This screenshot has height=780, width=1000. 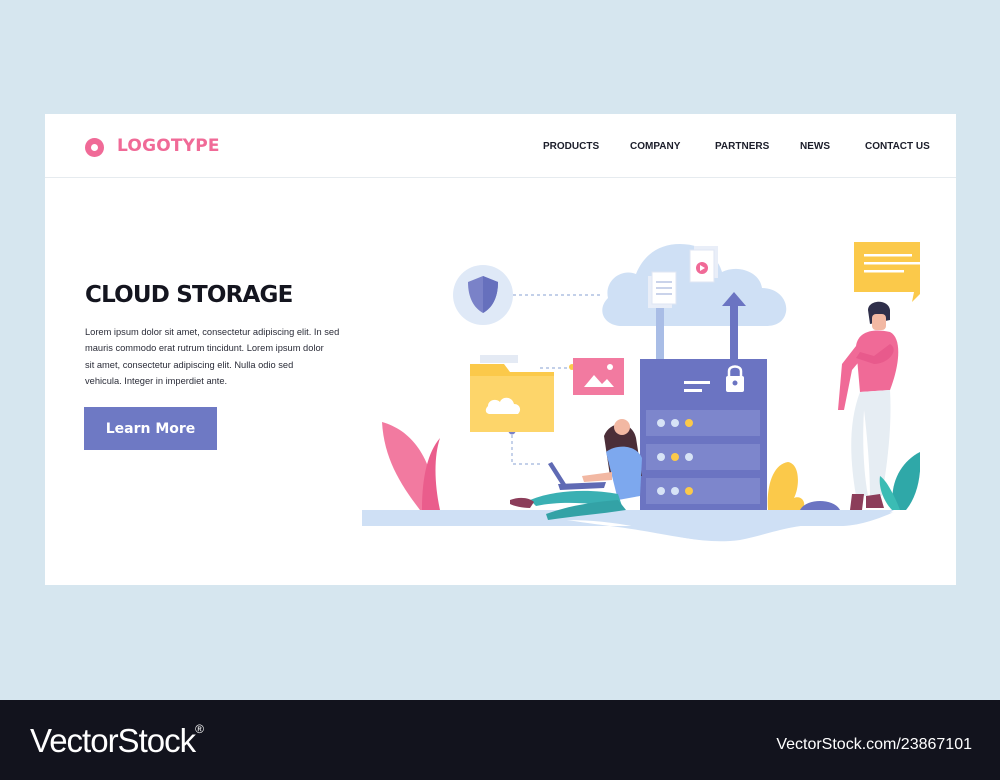 What do you see at coordinates (868, 405) in the screenshot?
I see `man-standing` at bounding box center [868, 405].